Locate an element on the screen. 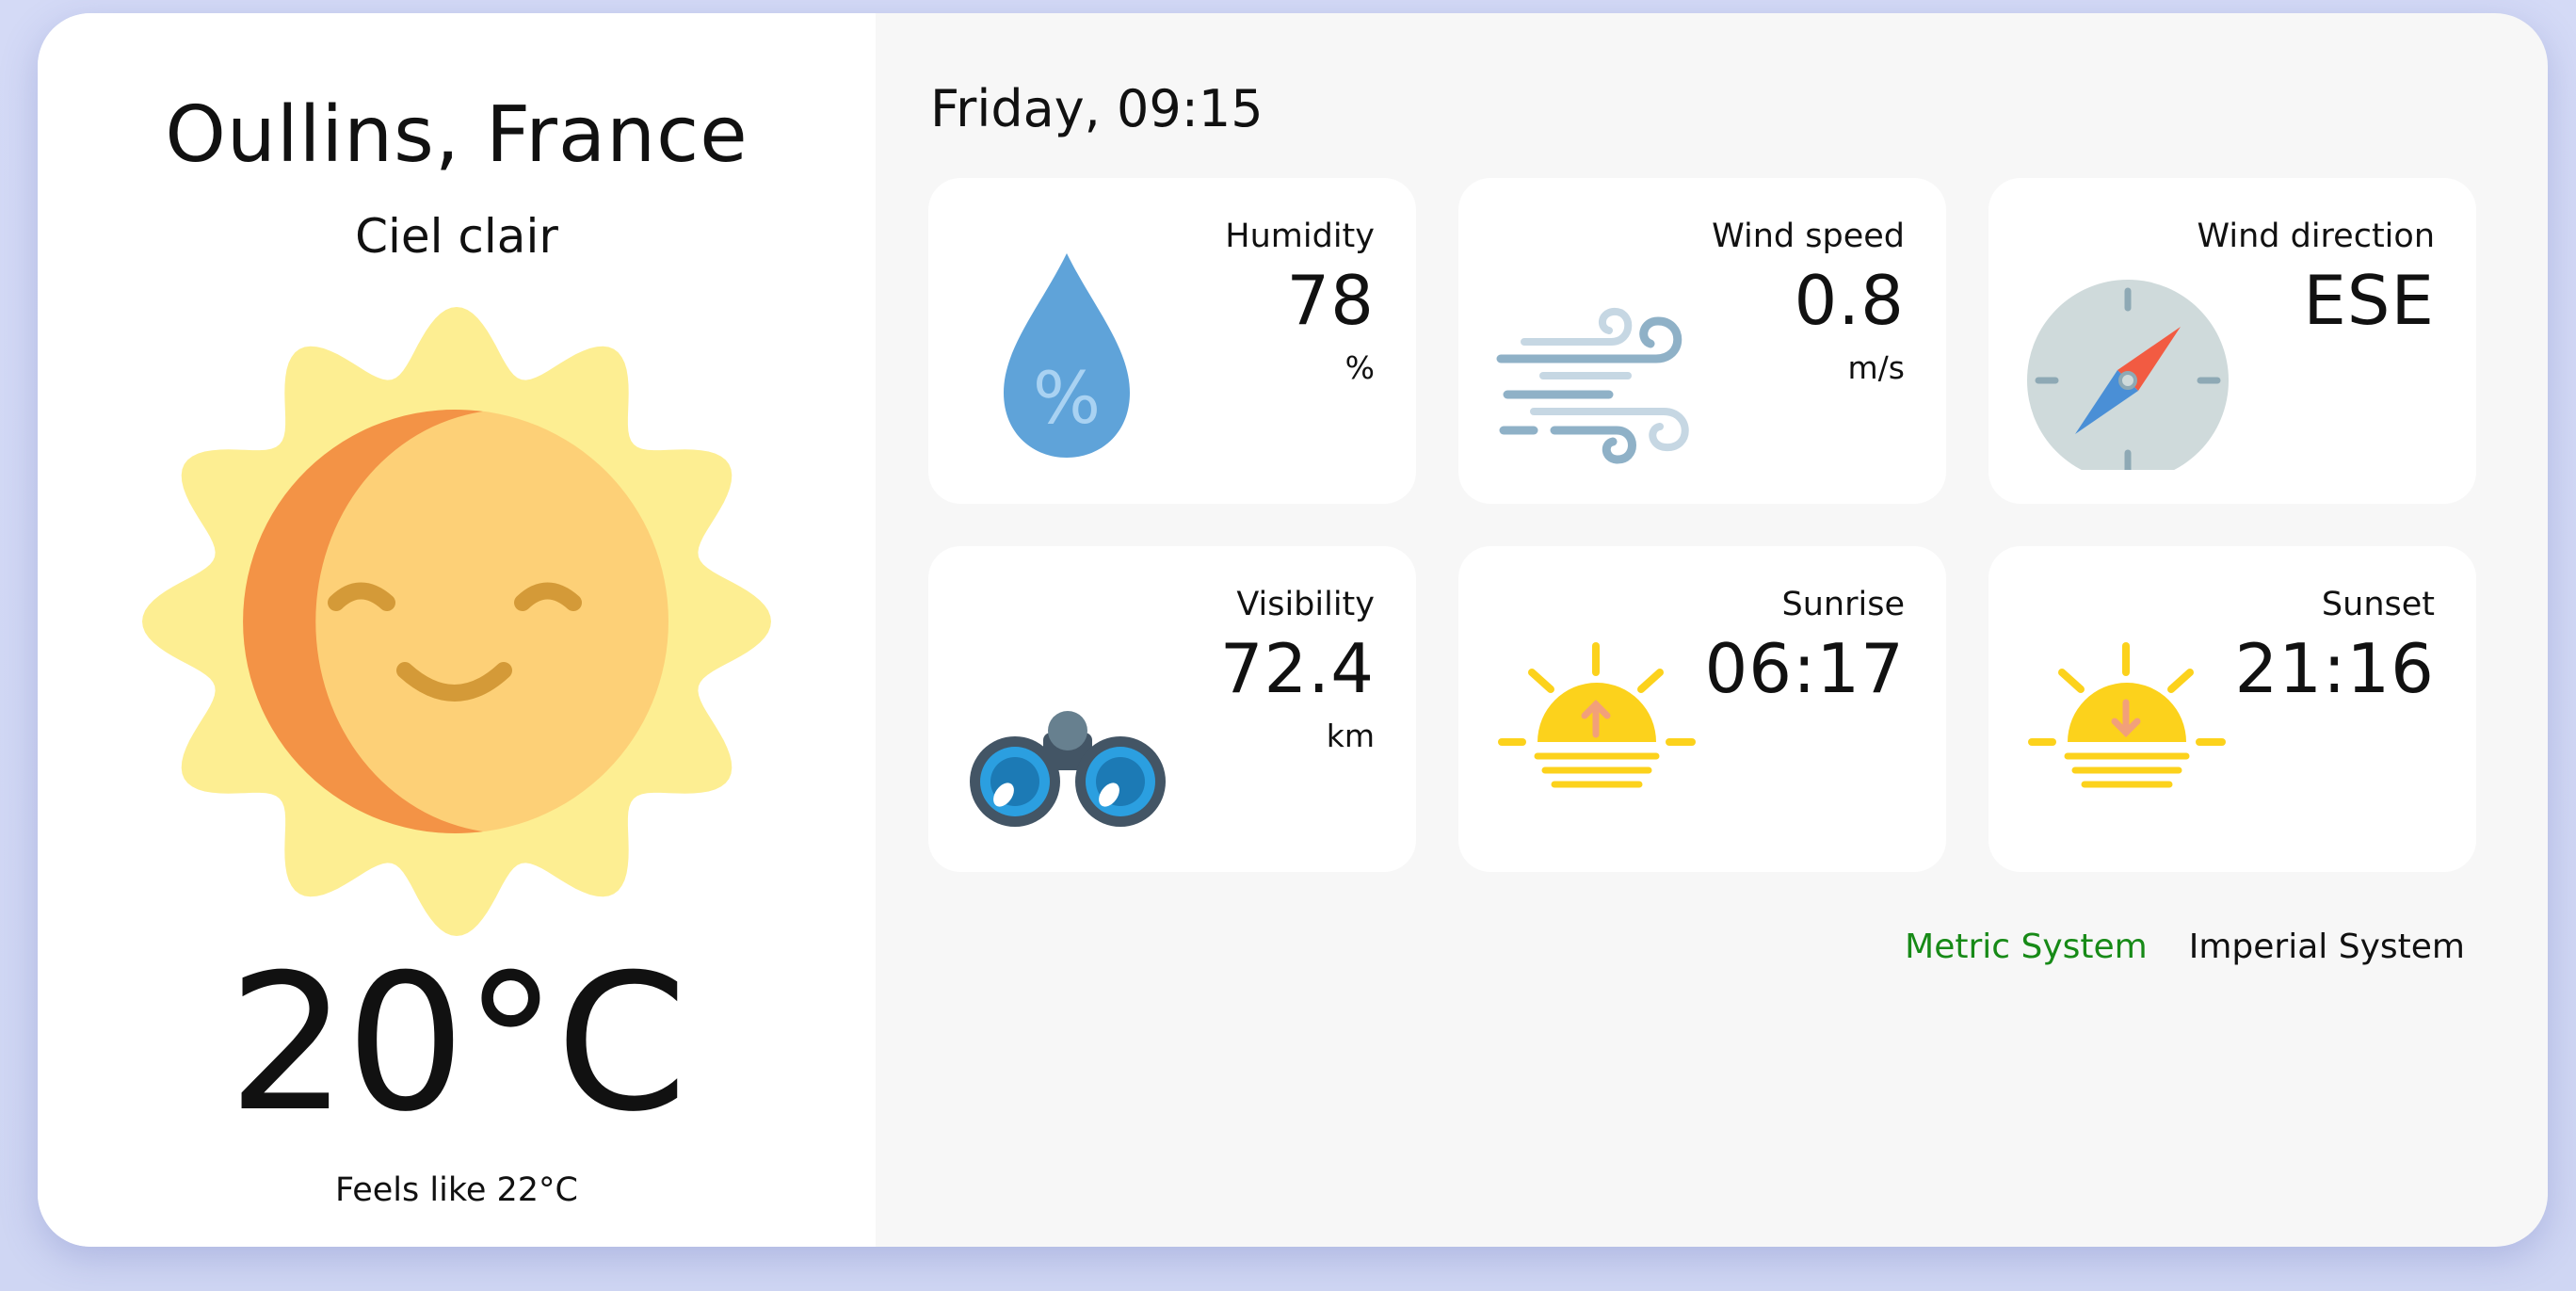 The image size is (2576, 1291). sun-graphic is located at coordinates (456, 621).